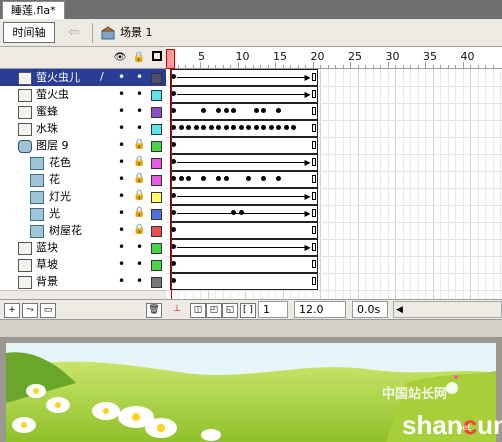 Image resolution: width=502 pixels, height=442 pixels. I want to click on back-arrow-icon: ⇦, so click(74, 33).